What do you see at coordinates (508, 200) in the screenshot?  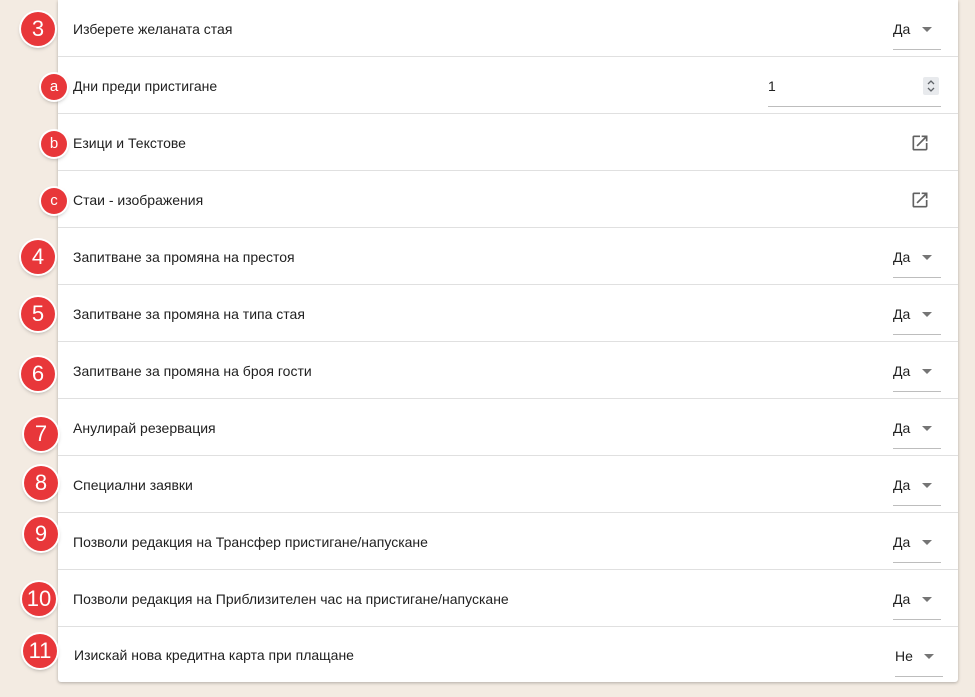 I see `setting-row-room-images: Стаи - изображения` at bounding box center [508, 200].